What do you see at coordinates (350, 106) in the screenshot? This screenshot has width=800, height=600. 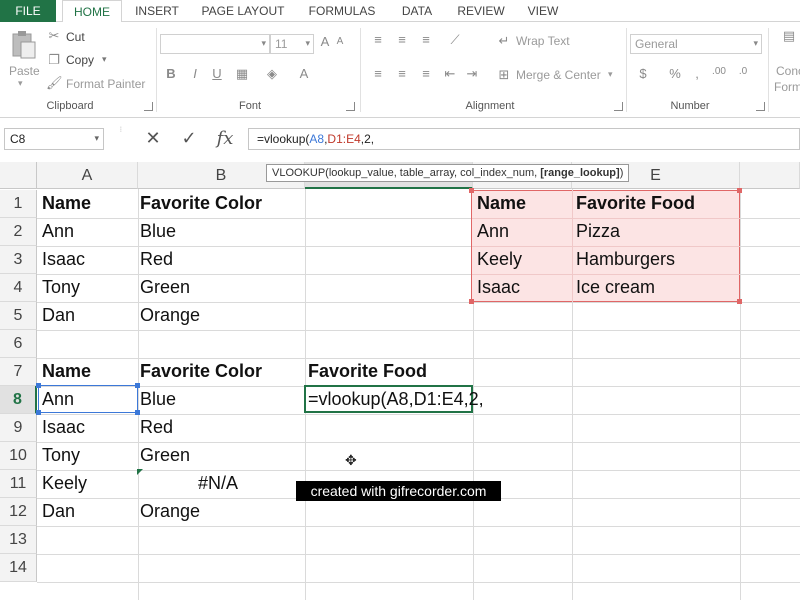 I see `font-launcher-icon` at bounding box center [350, 106].